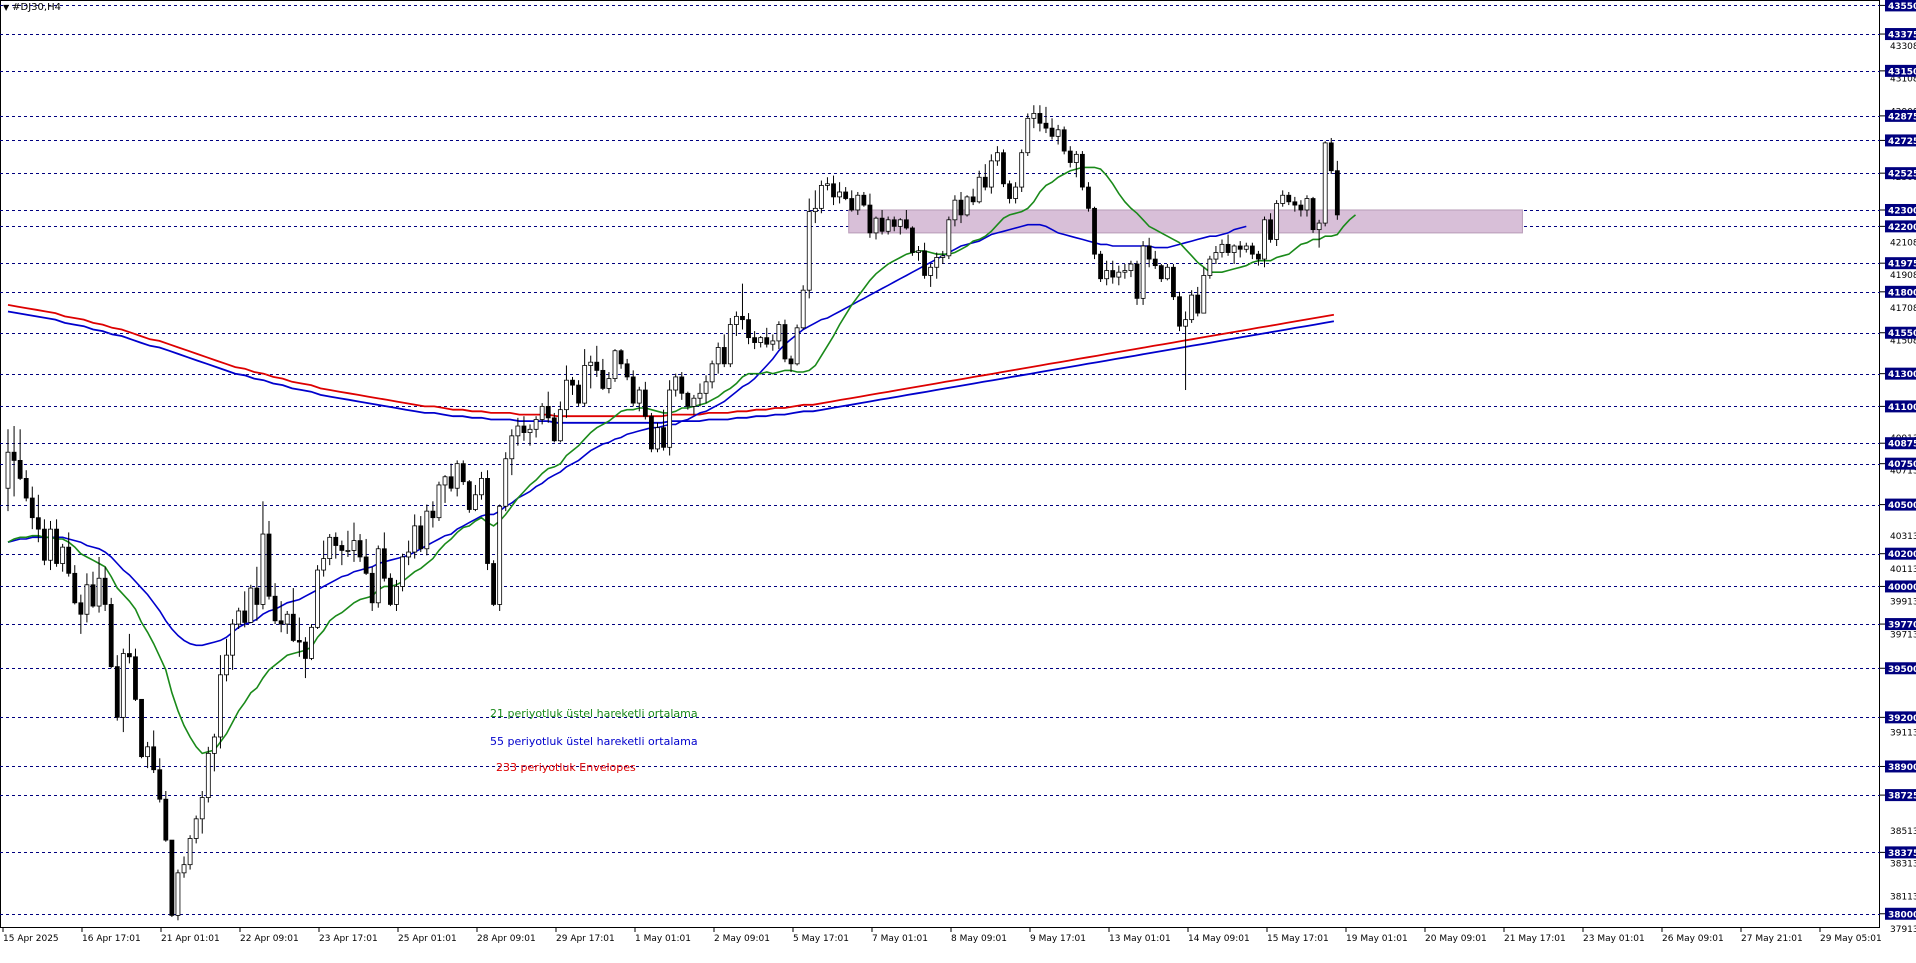  Describe the element at coordinates (1902, 768) in the screenshot. I see `price-level-label: 38900` at that location.